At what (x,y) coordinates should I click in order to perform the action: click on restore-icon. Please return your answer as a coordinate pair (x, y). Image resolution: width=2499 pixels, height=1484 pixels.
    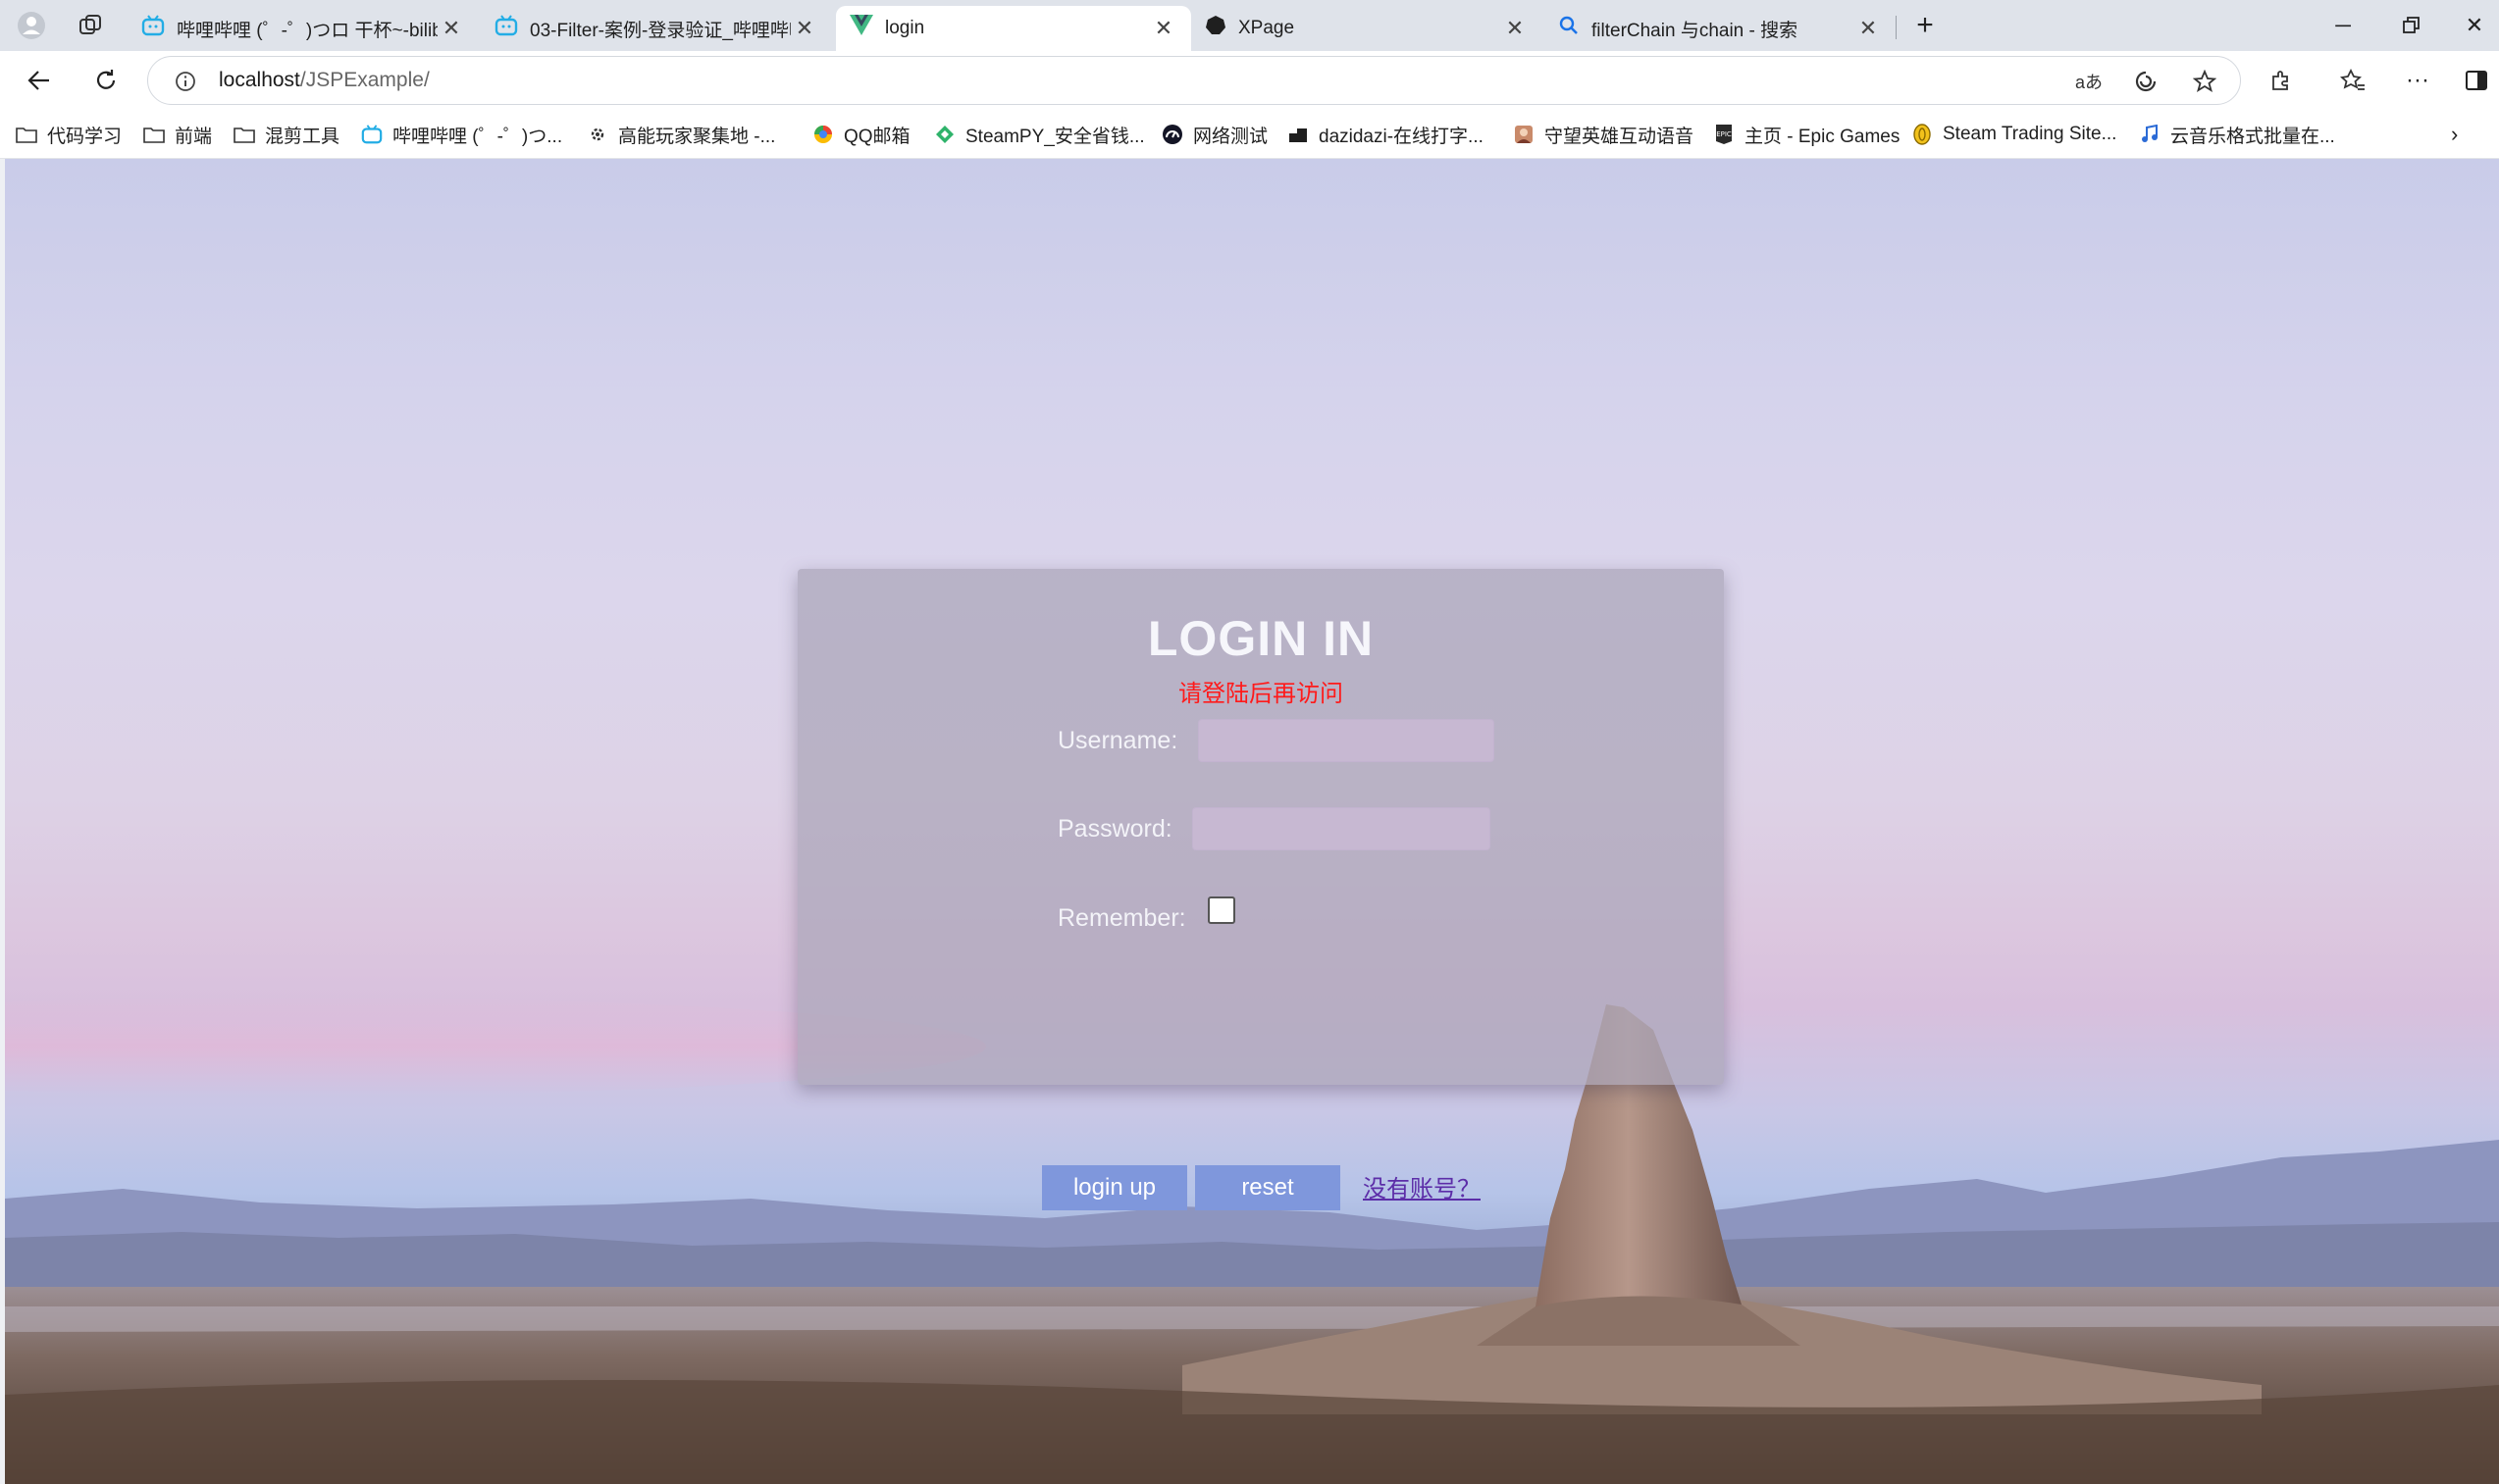
    Looking at the image, I should click on (2411, 25).